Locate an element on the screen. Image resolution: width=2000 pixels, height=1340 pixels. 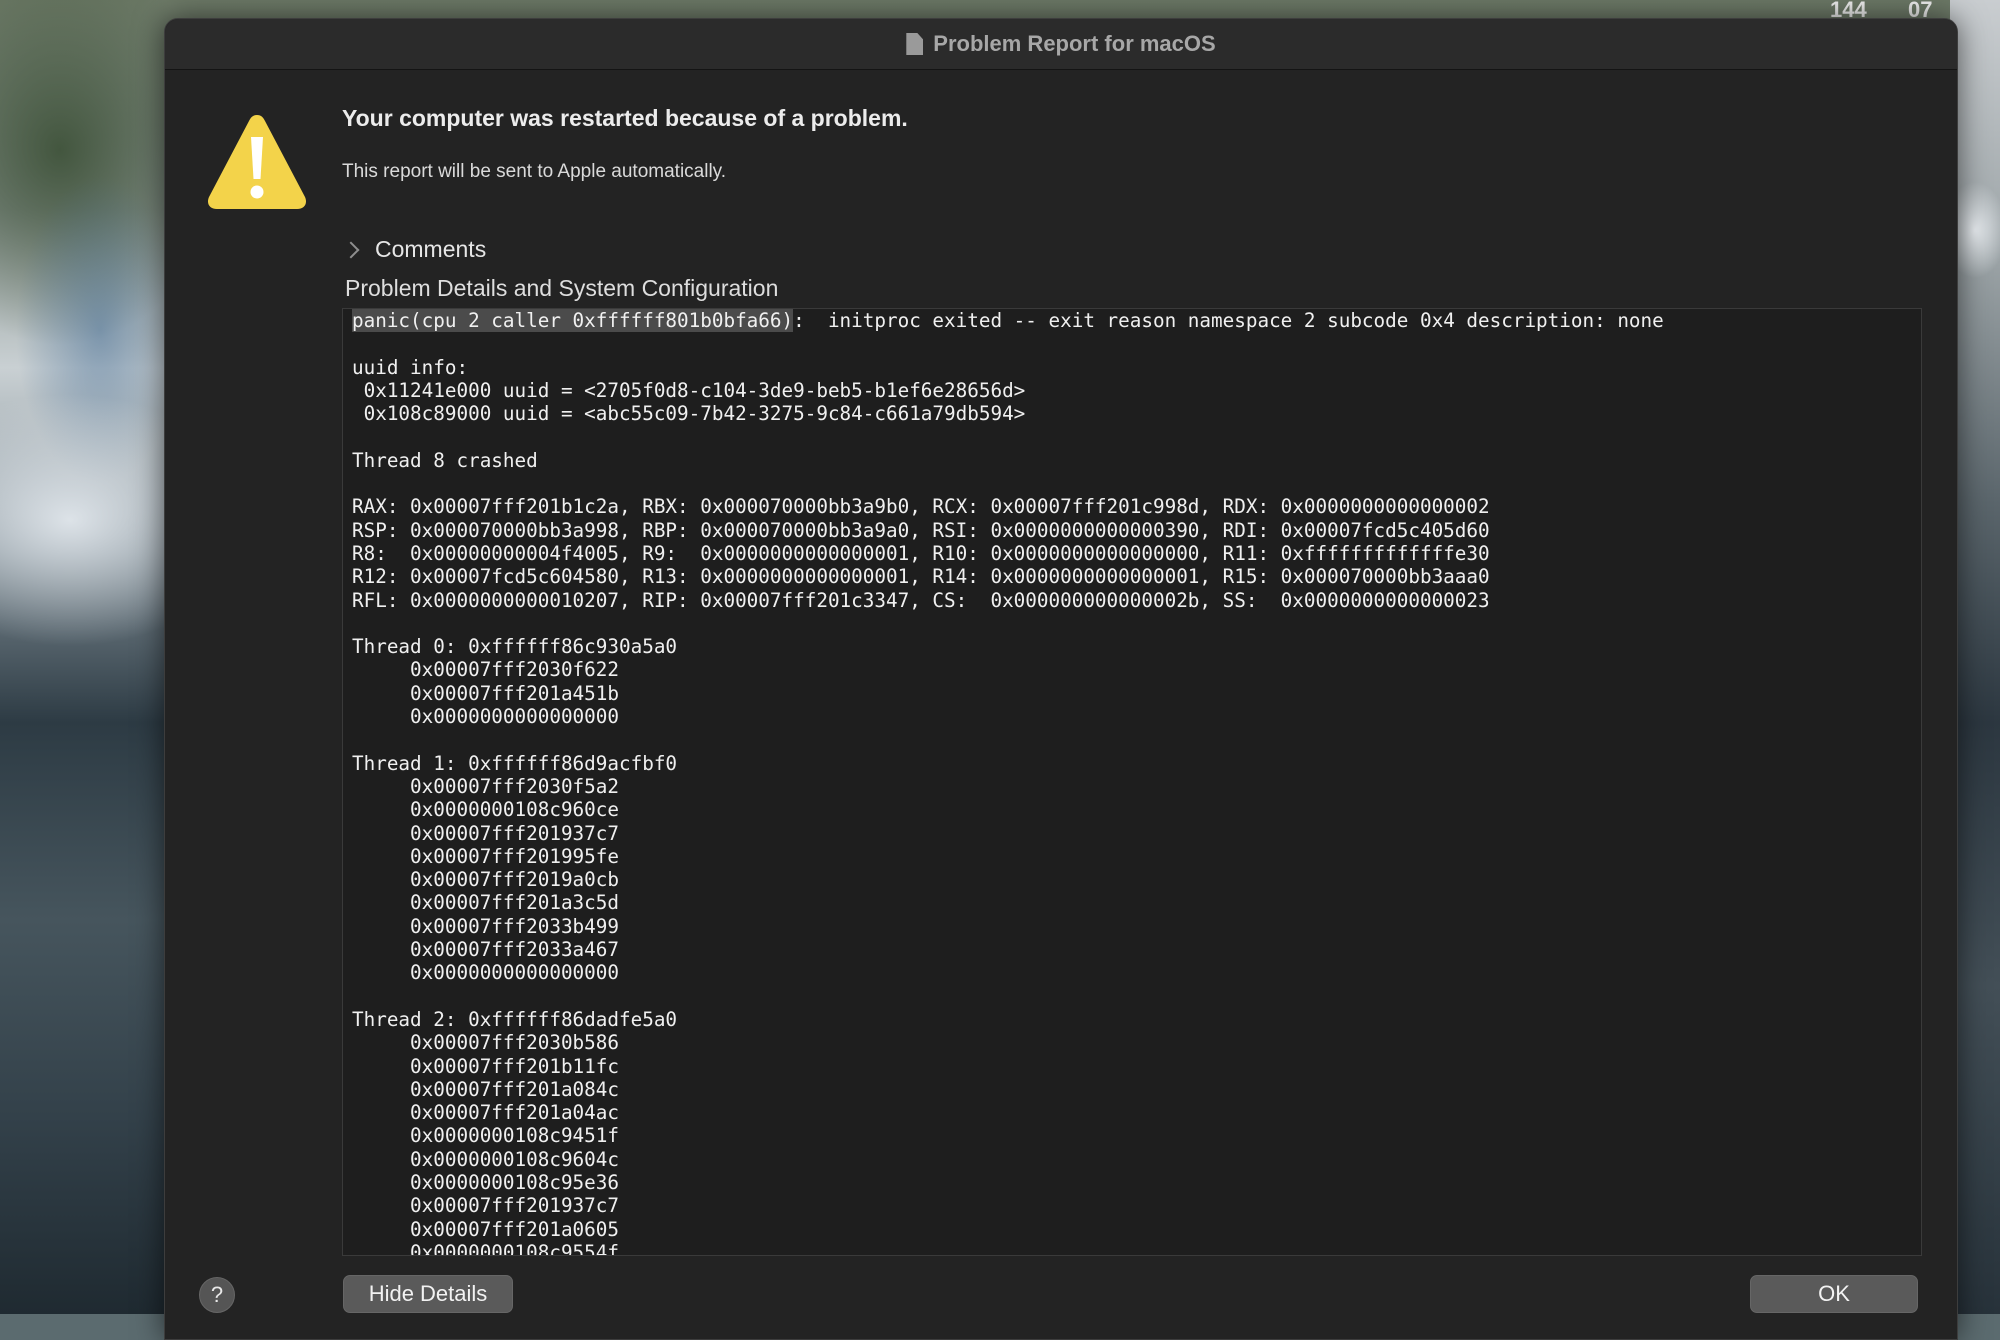
help-button: ? is located at coordinates (217, 1295).